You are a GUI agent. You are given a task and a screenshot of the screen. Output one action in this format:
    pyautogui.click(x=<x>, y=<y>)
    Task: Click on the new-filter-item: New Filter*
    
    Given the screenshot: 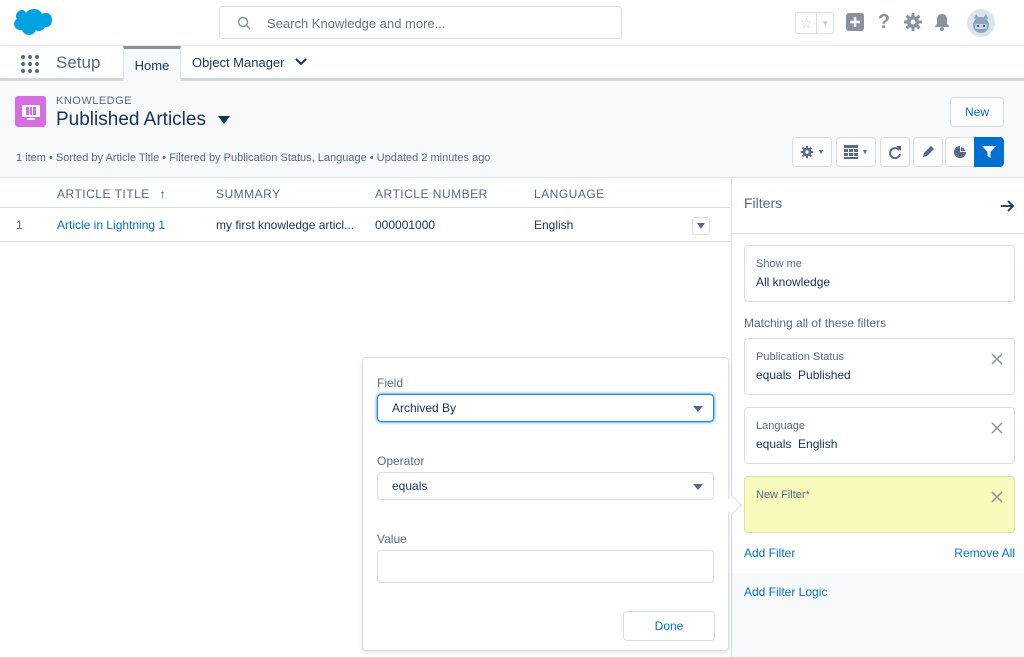 What is the action you would take?
    pyautogui.click(x=879, y=504)
    